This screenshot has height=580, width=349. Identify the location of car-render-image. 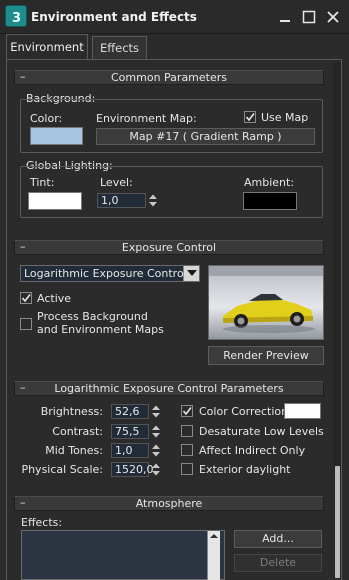
(266, 302).